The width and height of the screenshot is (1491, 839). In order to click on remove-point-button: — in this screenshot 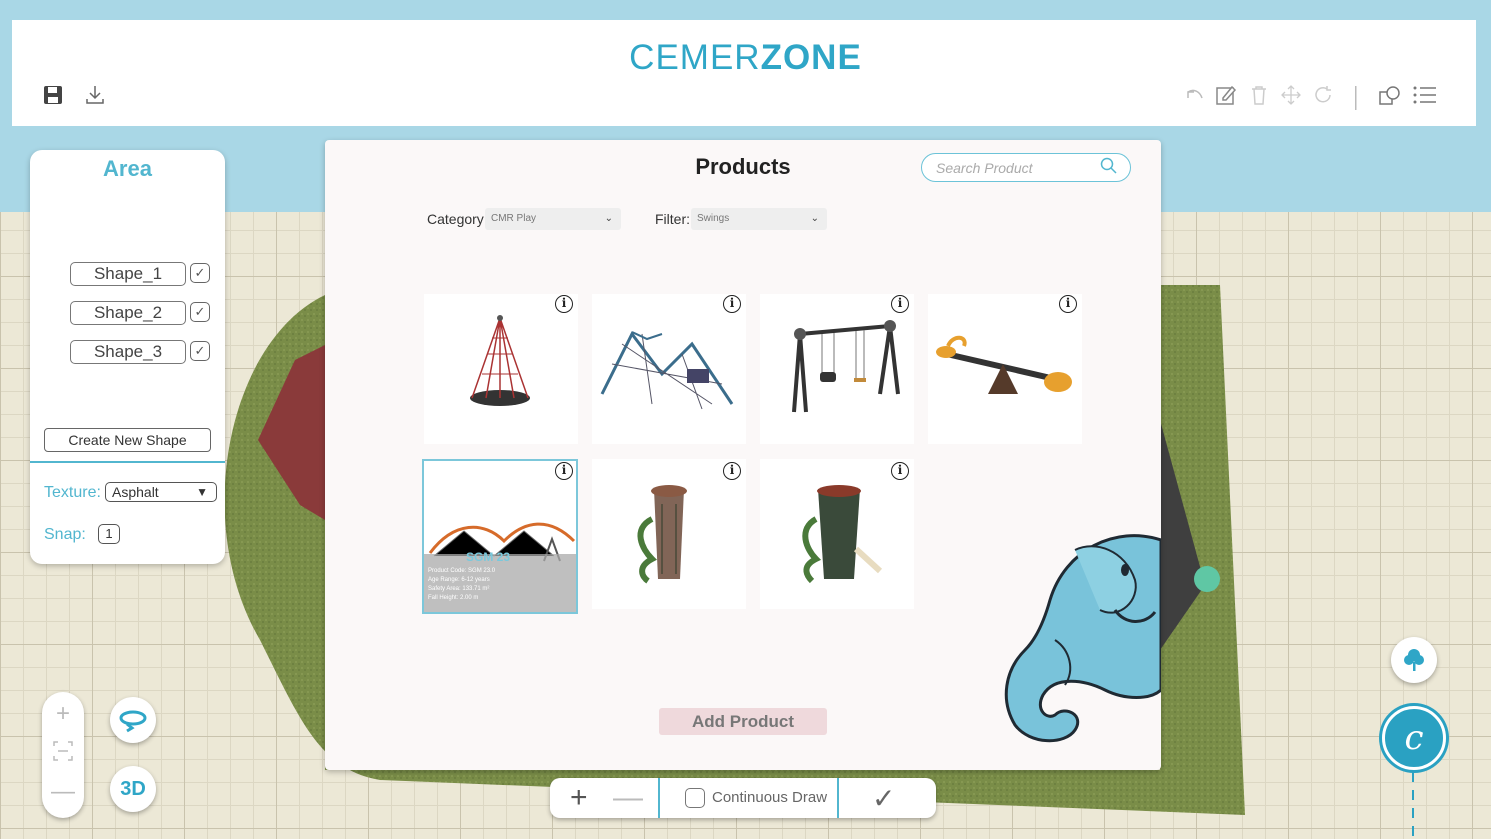, I will do `click(628, 798)`.